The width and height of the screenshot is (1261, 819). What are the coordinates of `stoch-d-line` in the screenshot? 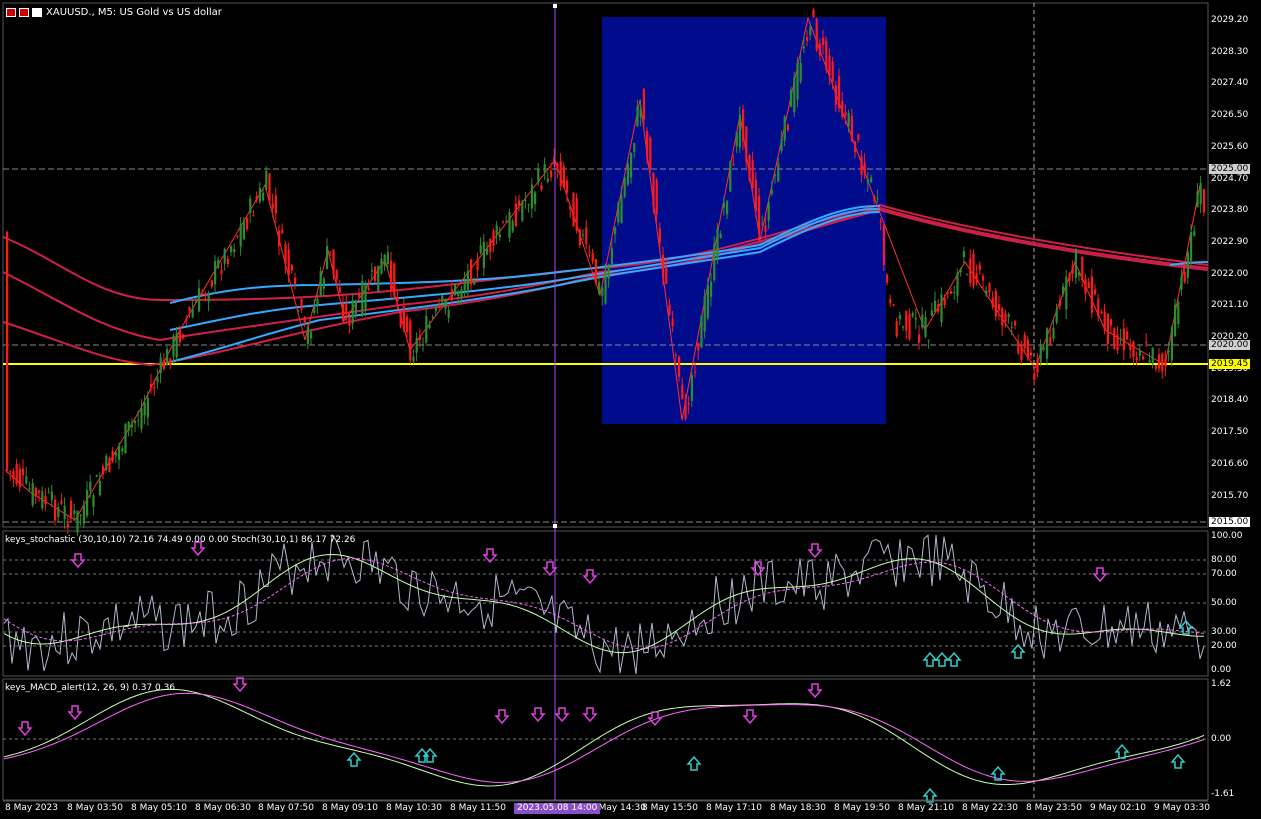 It's located at (604, 603).